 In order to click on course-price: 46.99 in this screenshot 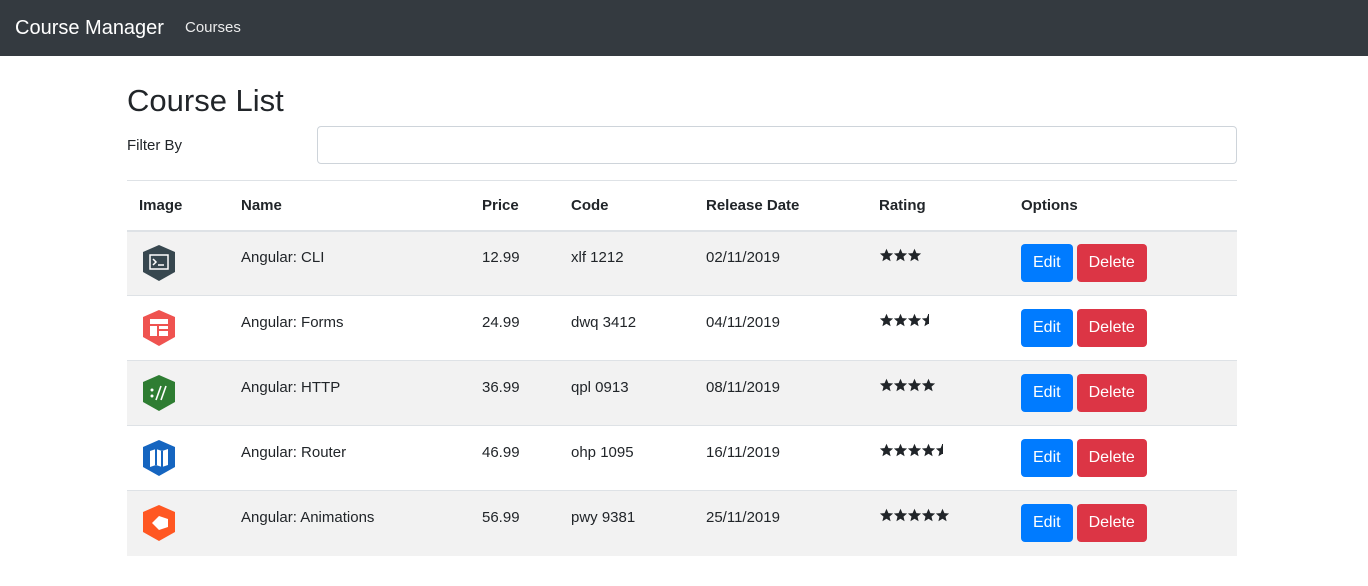, I will do `click(501, 452)`.